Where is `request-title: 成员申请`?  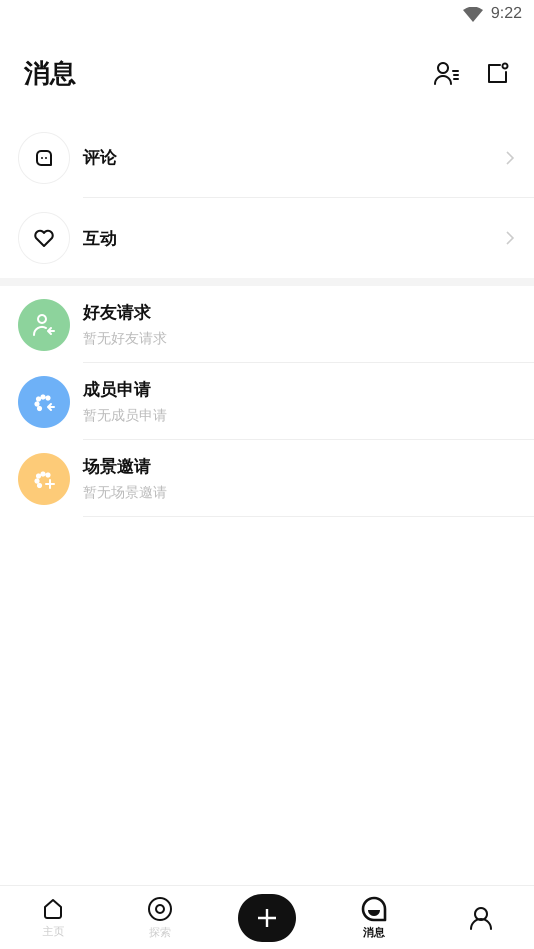
request-title: 成员申请 is located at coordinates (117, 389).